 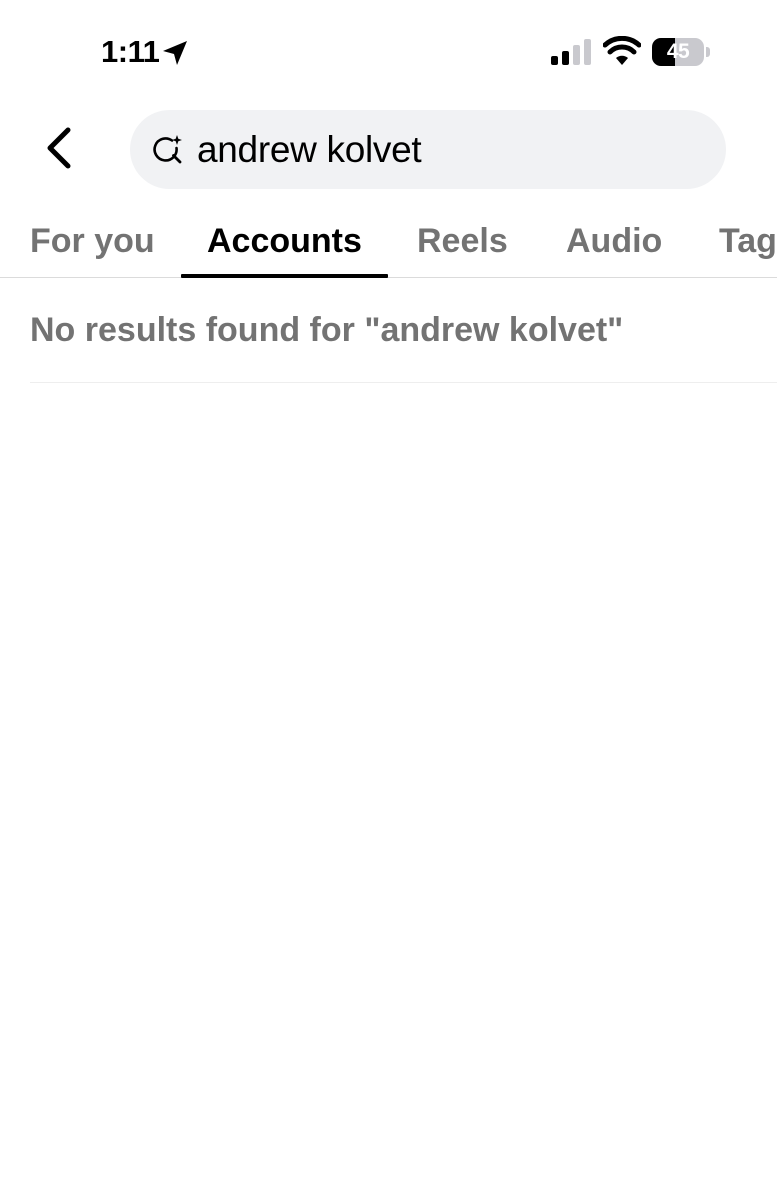 I want to click on divider, so click(x=403, y=382).